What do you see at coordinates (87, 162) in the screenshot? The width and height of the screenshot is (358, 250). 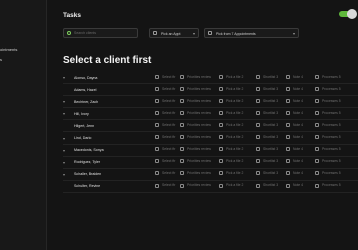 I see `client-name: Rodriguez, Tyler` at bounding box center [87, 162].